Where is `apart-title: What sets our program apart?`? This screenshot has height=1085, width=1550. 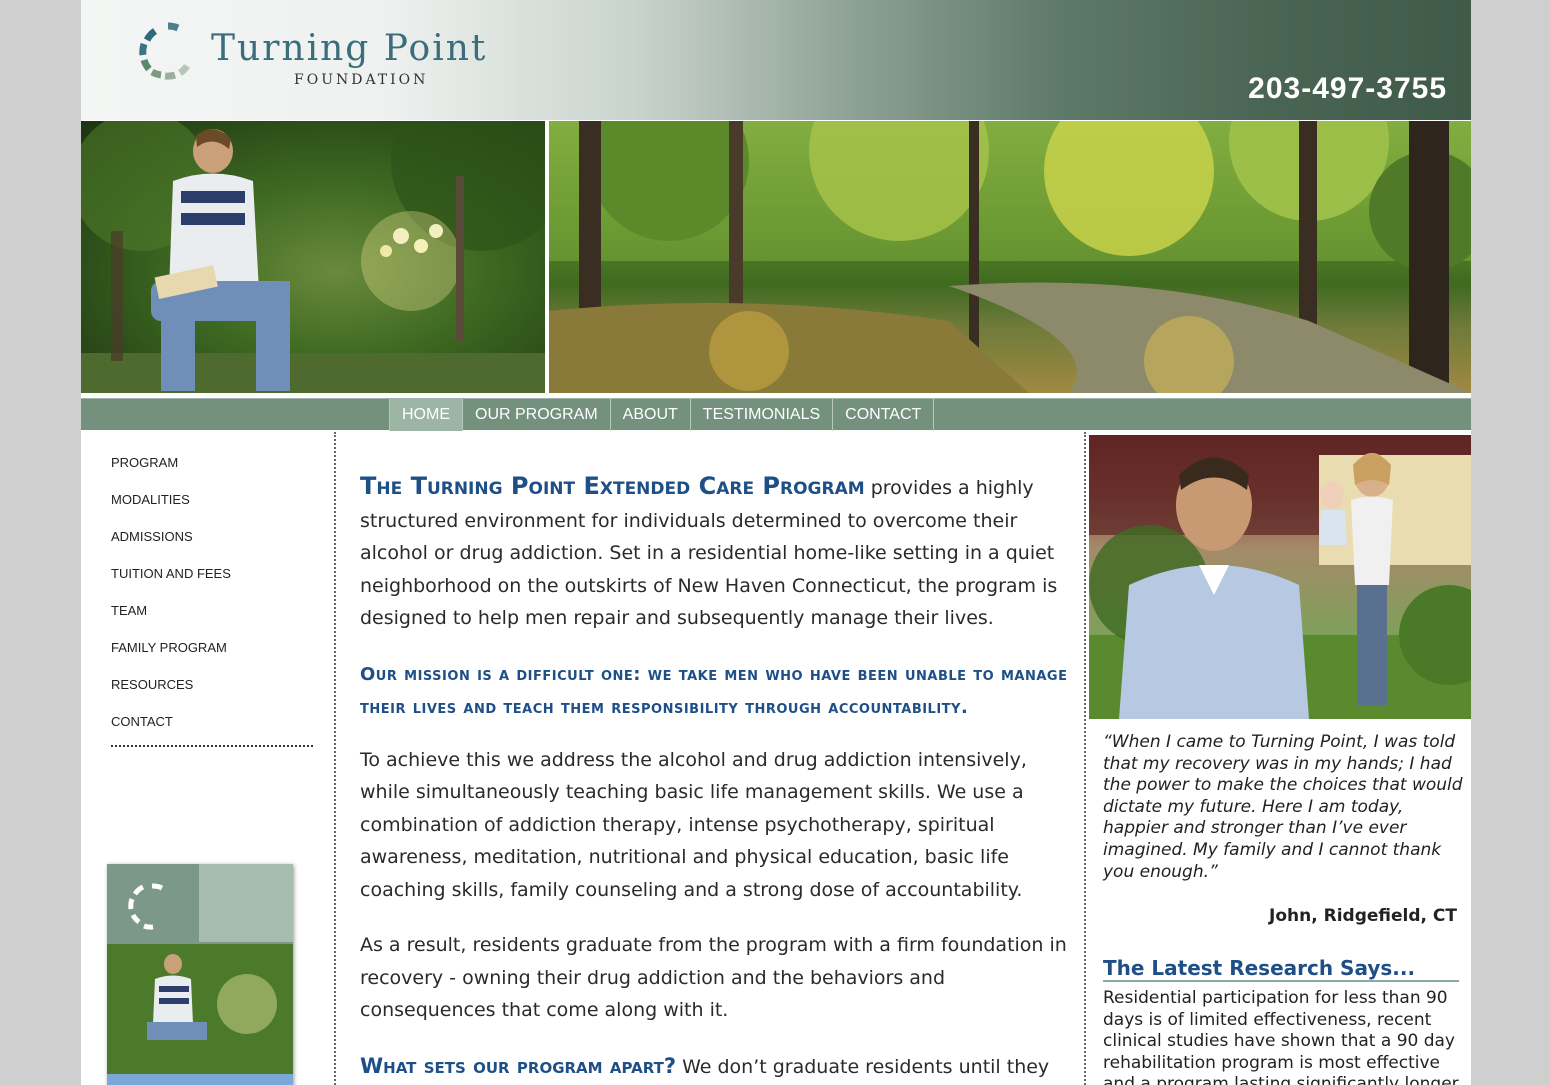
apart-title: What sets our program apart? is located at coordinates (518, 1065).